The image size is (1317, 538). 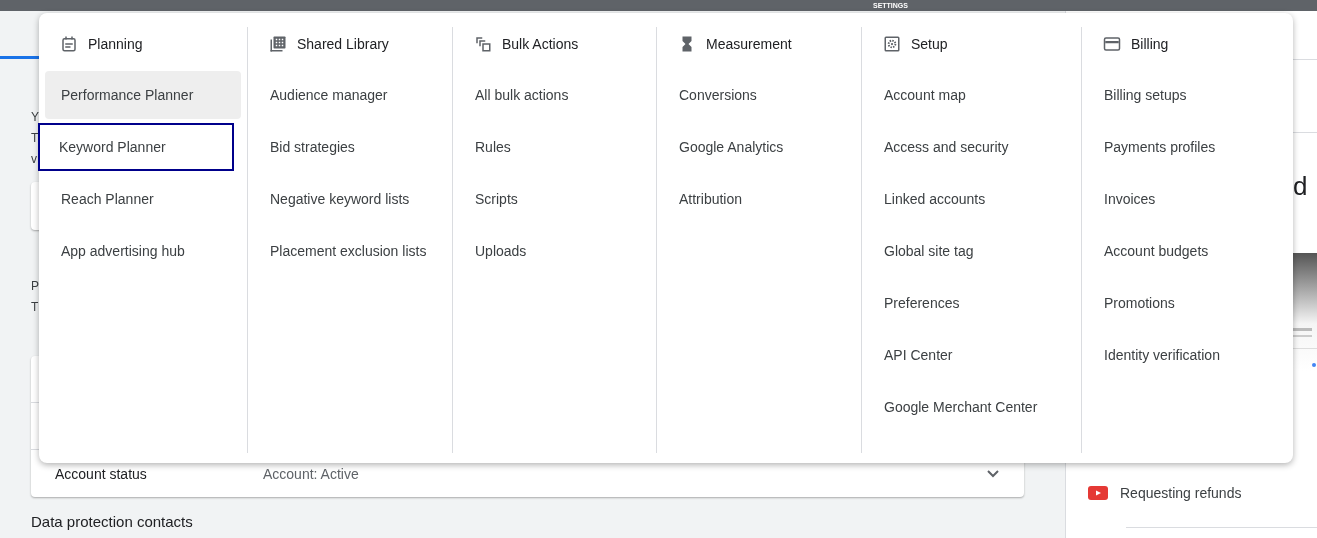 I want to click on menu-heading: Measurement, so click(x=749, y=44).